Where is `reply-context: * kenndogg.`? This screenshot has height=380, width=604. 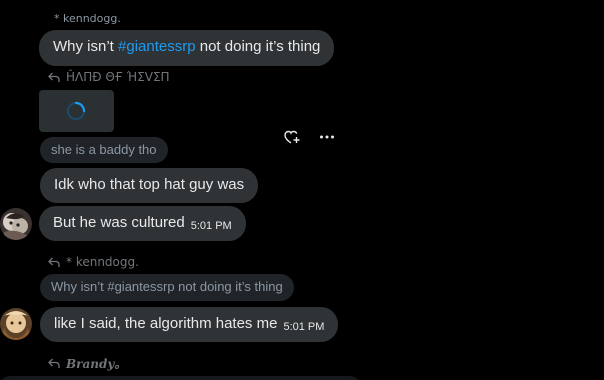 reply-context: * kenndogg. is located at coordinates (93, 262).